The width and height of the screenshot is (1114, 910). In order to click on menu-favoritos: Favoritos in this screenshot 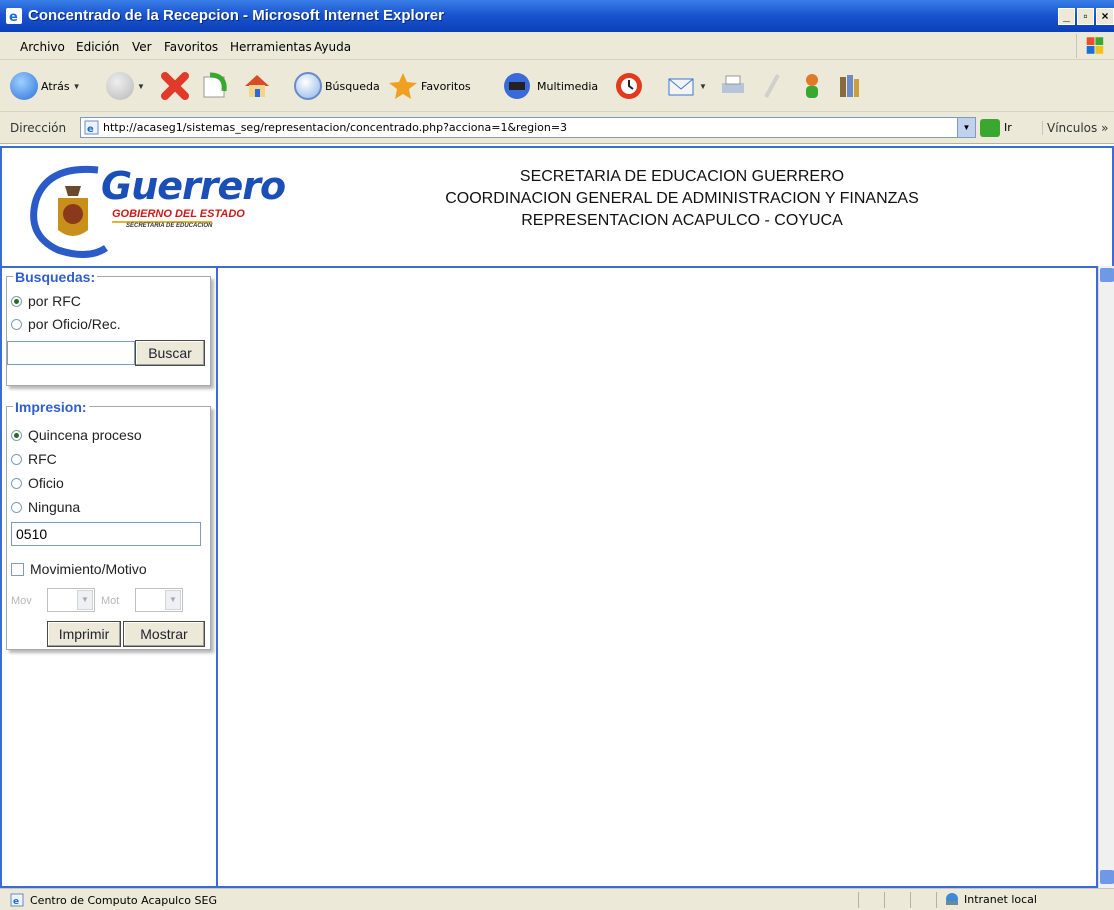, I will do `click(191, 47)`.